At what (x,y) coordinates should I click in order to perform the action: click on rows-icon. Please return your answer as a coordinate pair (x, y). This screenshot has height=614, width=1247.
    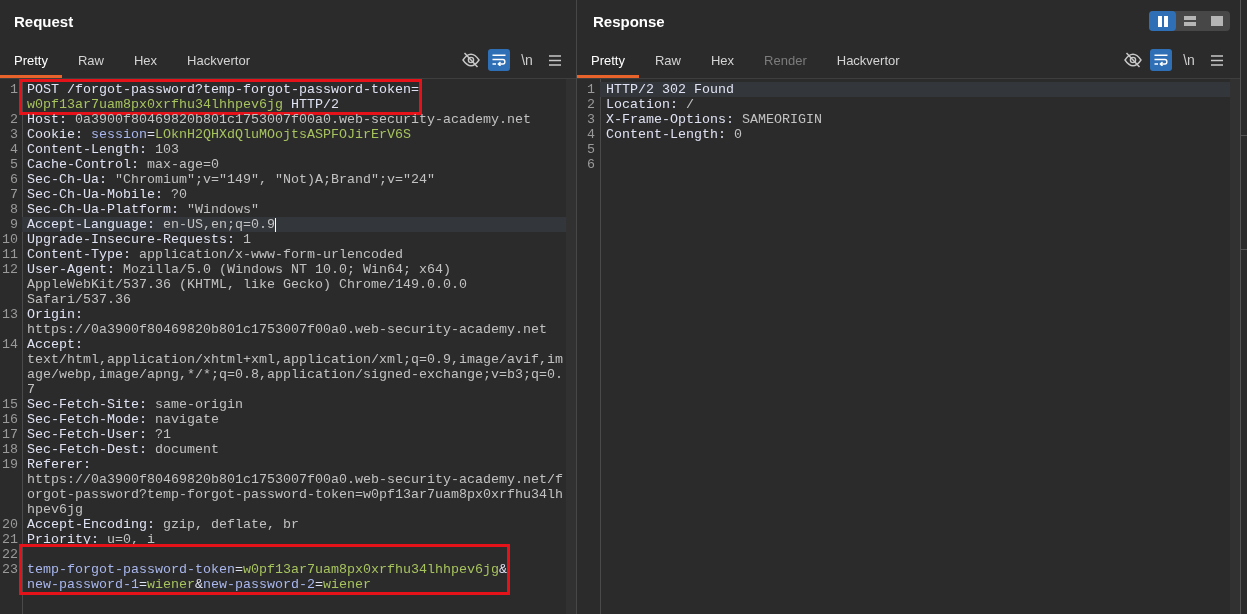
    Looking at the image, I should click on (1189, 21).